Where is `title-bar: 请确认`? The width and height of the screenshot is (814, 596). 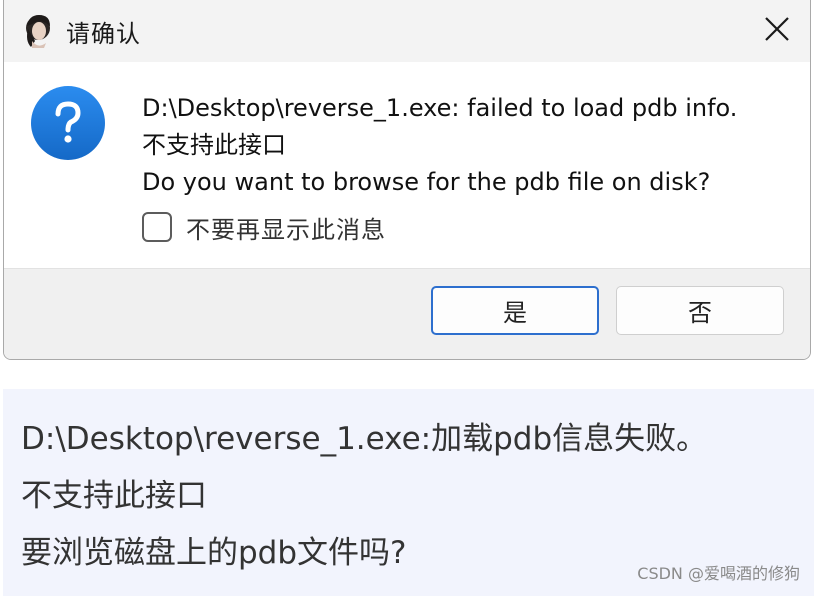
title-bar: 请确认 is located at coordinates (407, 31).